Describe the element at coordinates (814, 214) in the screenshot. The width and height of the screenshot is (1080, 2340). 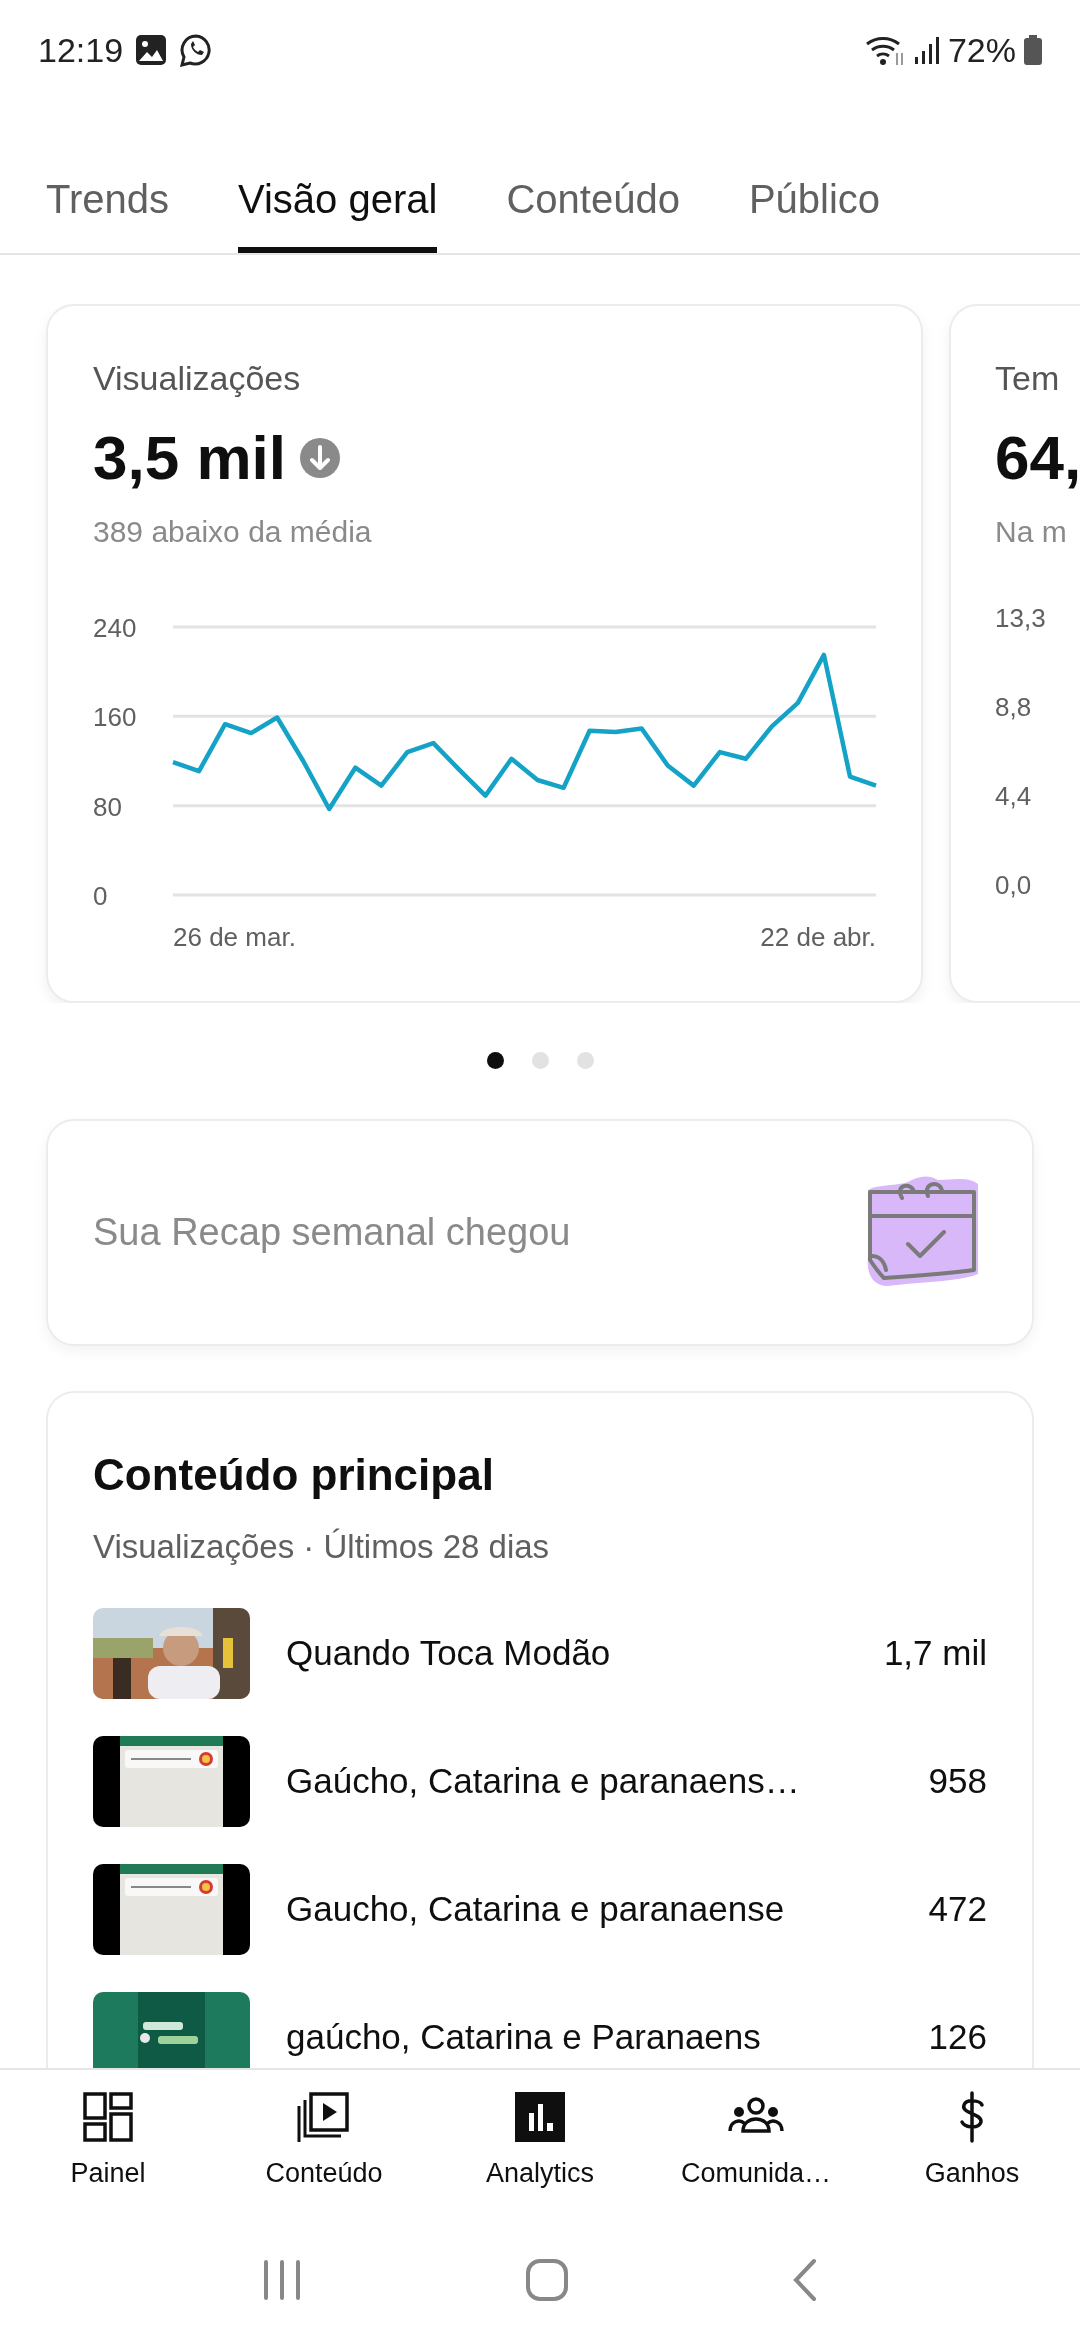
I see `tab: Público` at that location.